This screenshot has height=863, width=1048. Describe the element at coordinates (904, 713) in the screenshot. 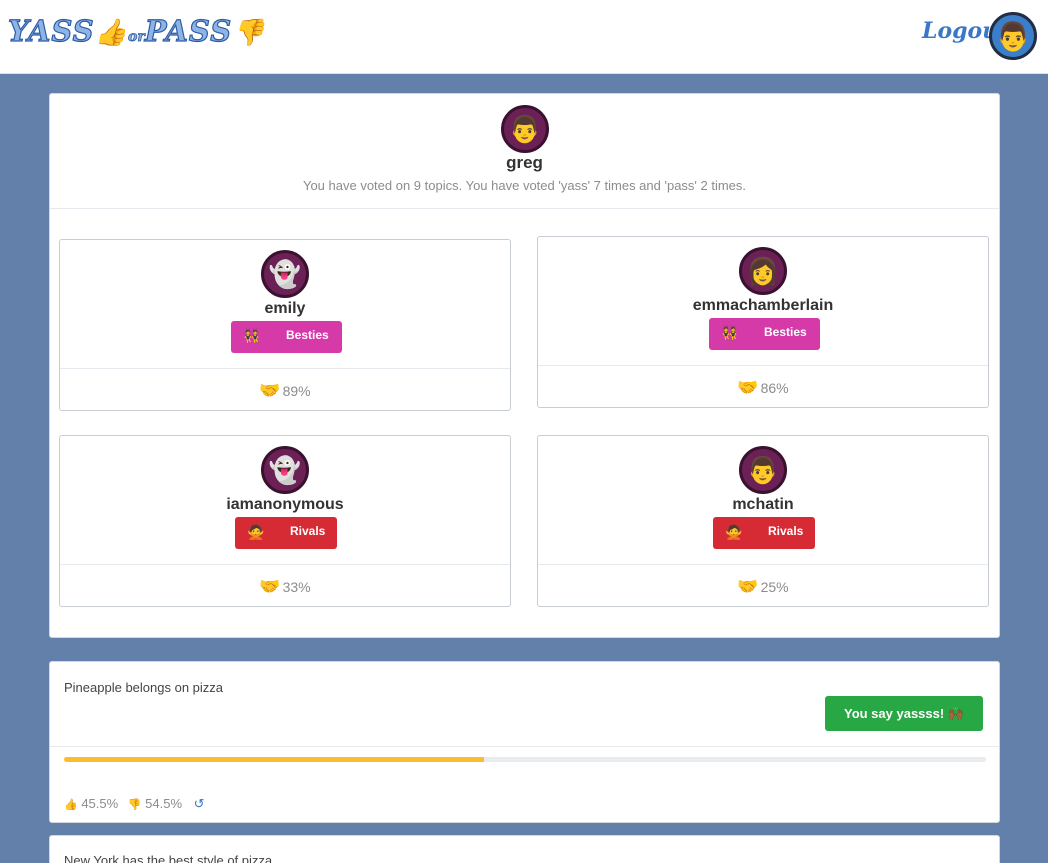

I see `yass-vote-button: You say yassss! 🙌🏾` at that location.